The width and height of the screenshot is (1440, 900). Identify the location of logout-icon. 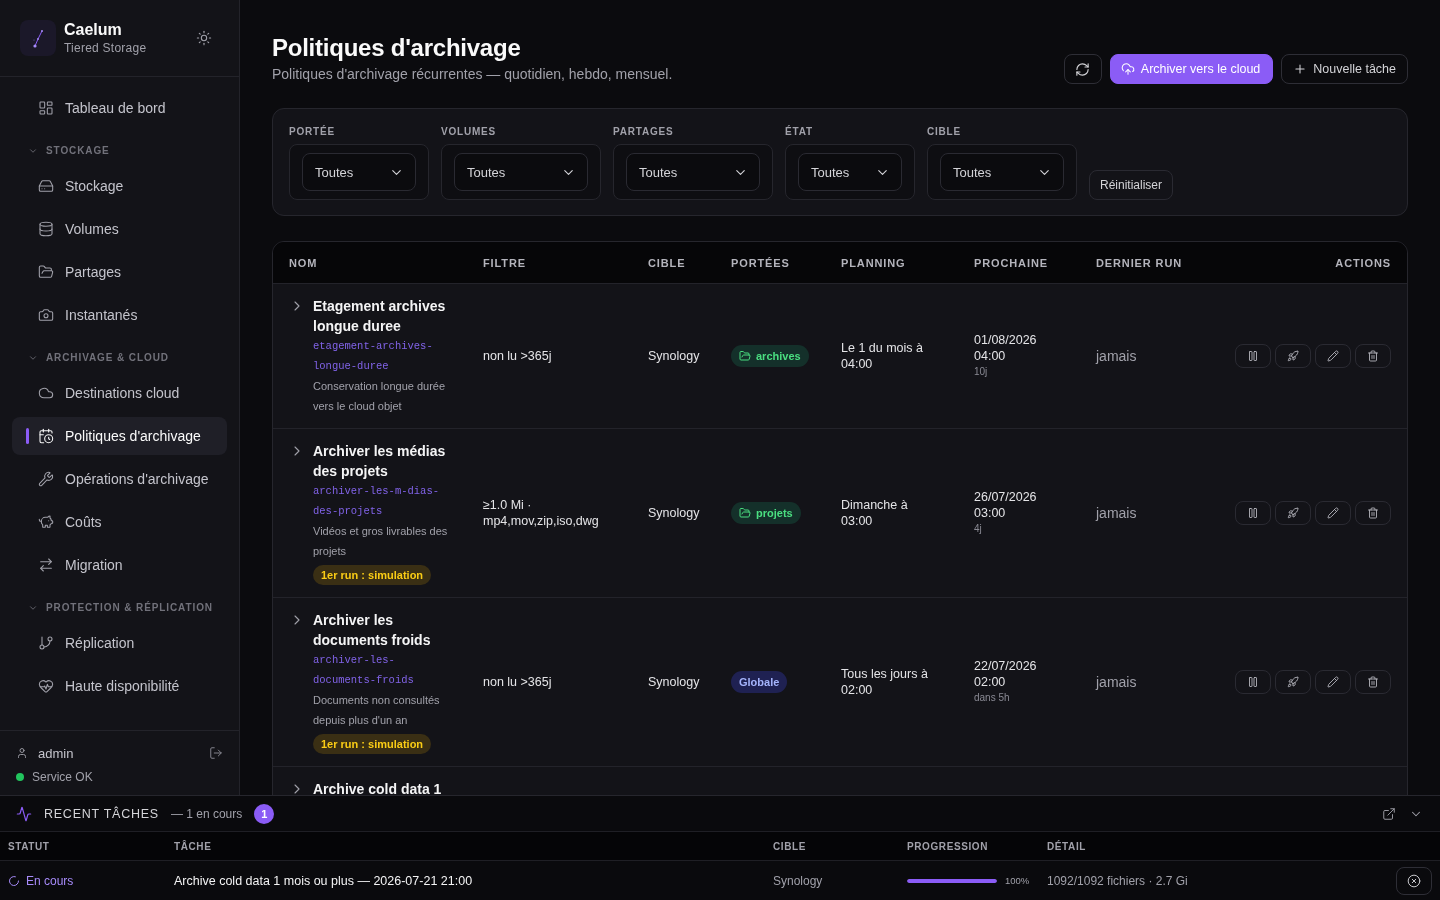
(216, 753).